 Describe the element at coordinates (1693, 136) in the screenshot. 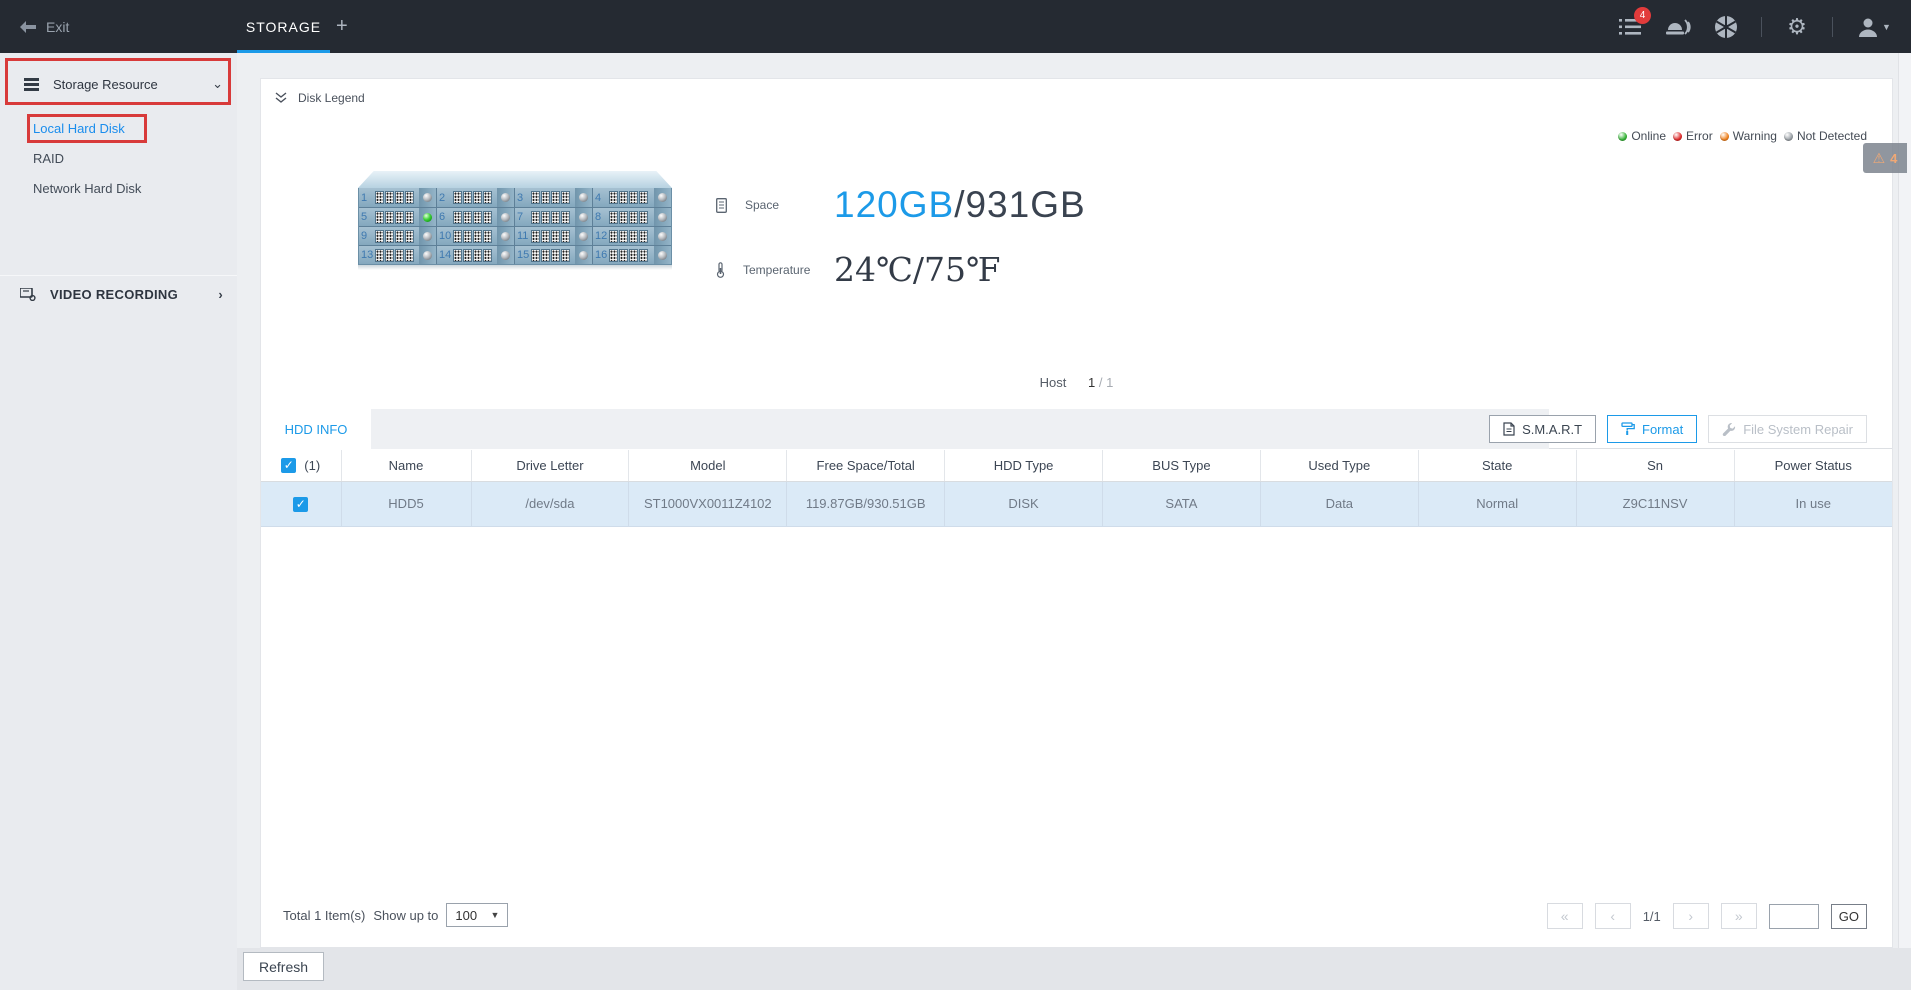

I see `legend-item-error: Error` at that location.